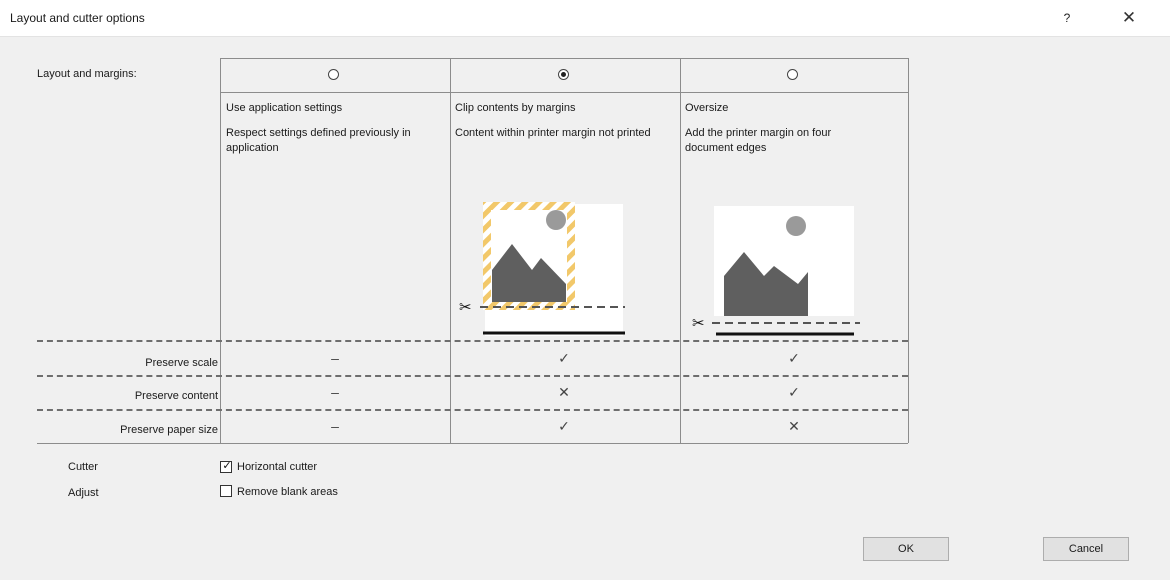  What do you see at coordinates (333, 74) in the screenshot?
I see `radio-use-application-settings` at bounding box center [333, 74].